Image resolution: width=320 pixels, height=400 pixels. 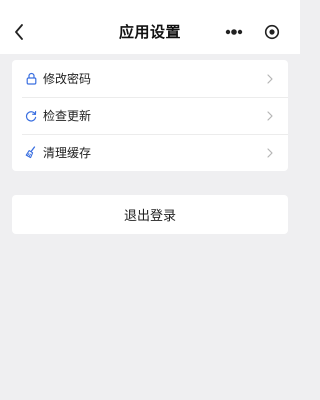 I want to click on settings-item-check-update: 检查更新, so click(x=150, y=115).